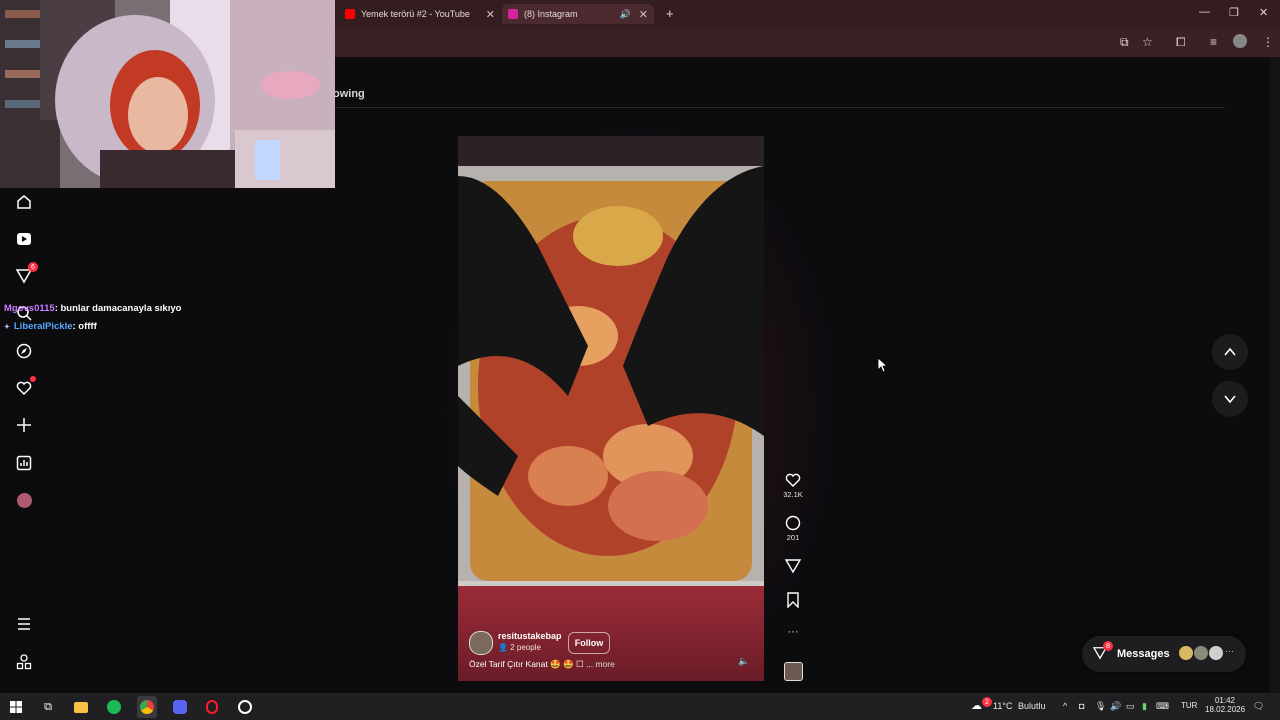 This screenshot has height=720, width=1280. What do you see at coordinates (780, 107) in the screenshot?
I see `feed-divider` at bounding box center [780, 107].